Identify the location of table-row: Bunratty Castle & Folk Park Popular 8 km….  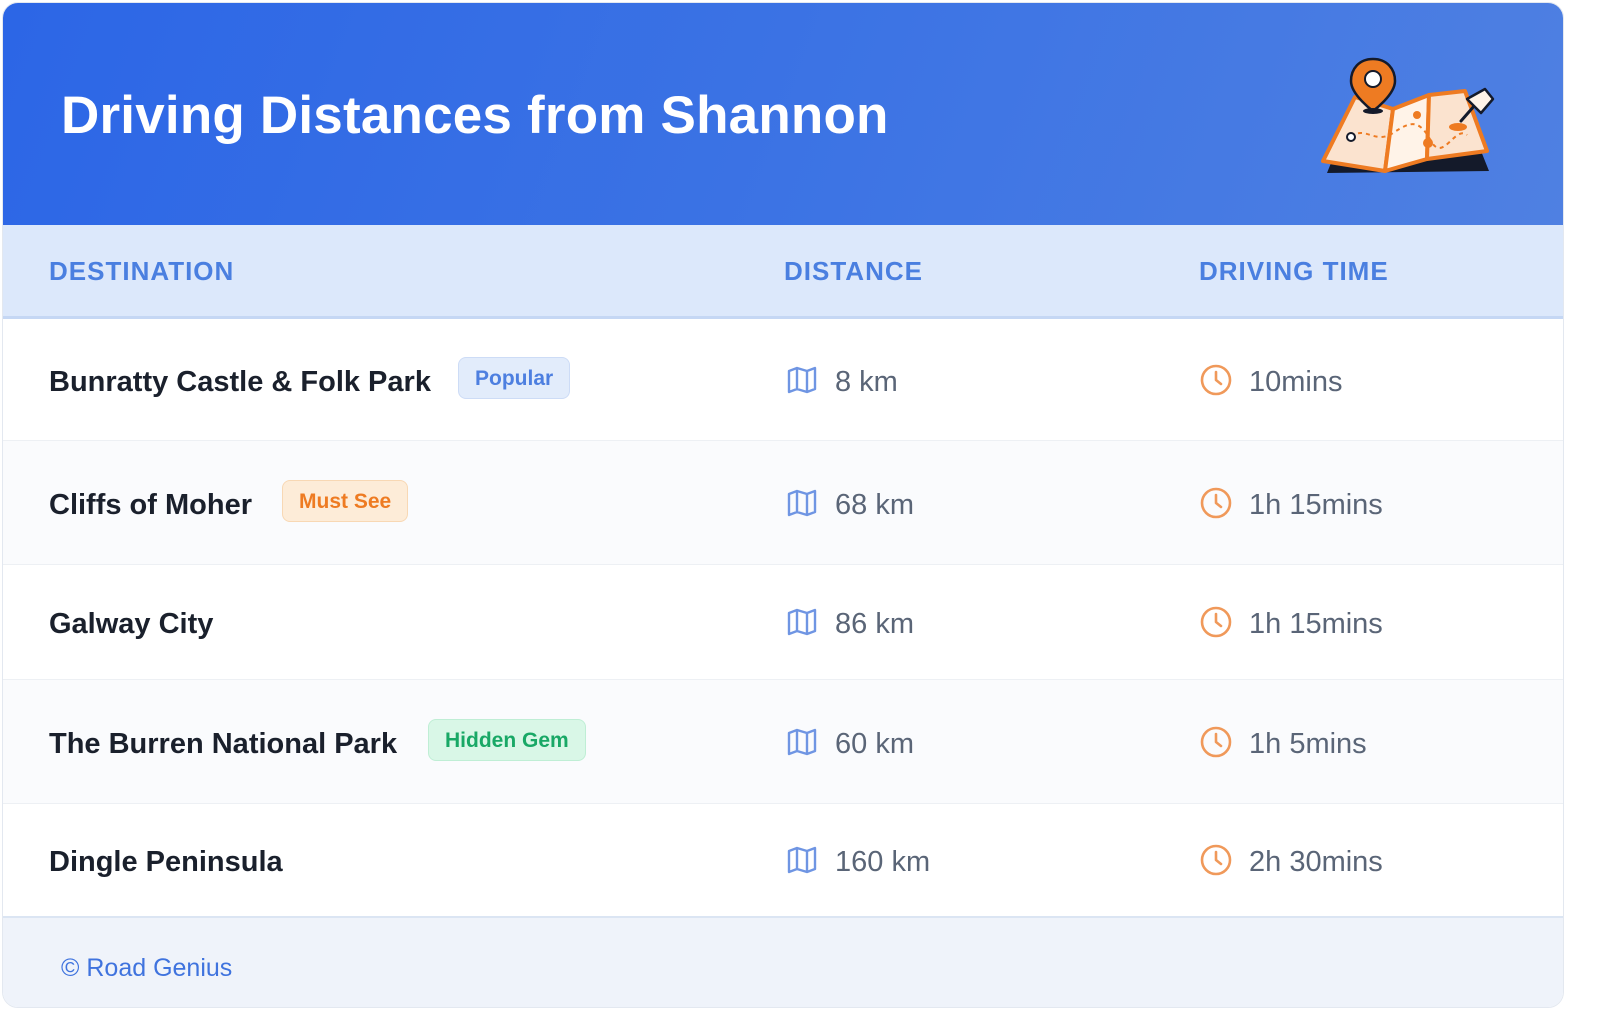
(783, 380).